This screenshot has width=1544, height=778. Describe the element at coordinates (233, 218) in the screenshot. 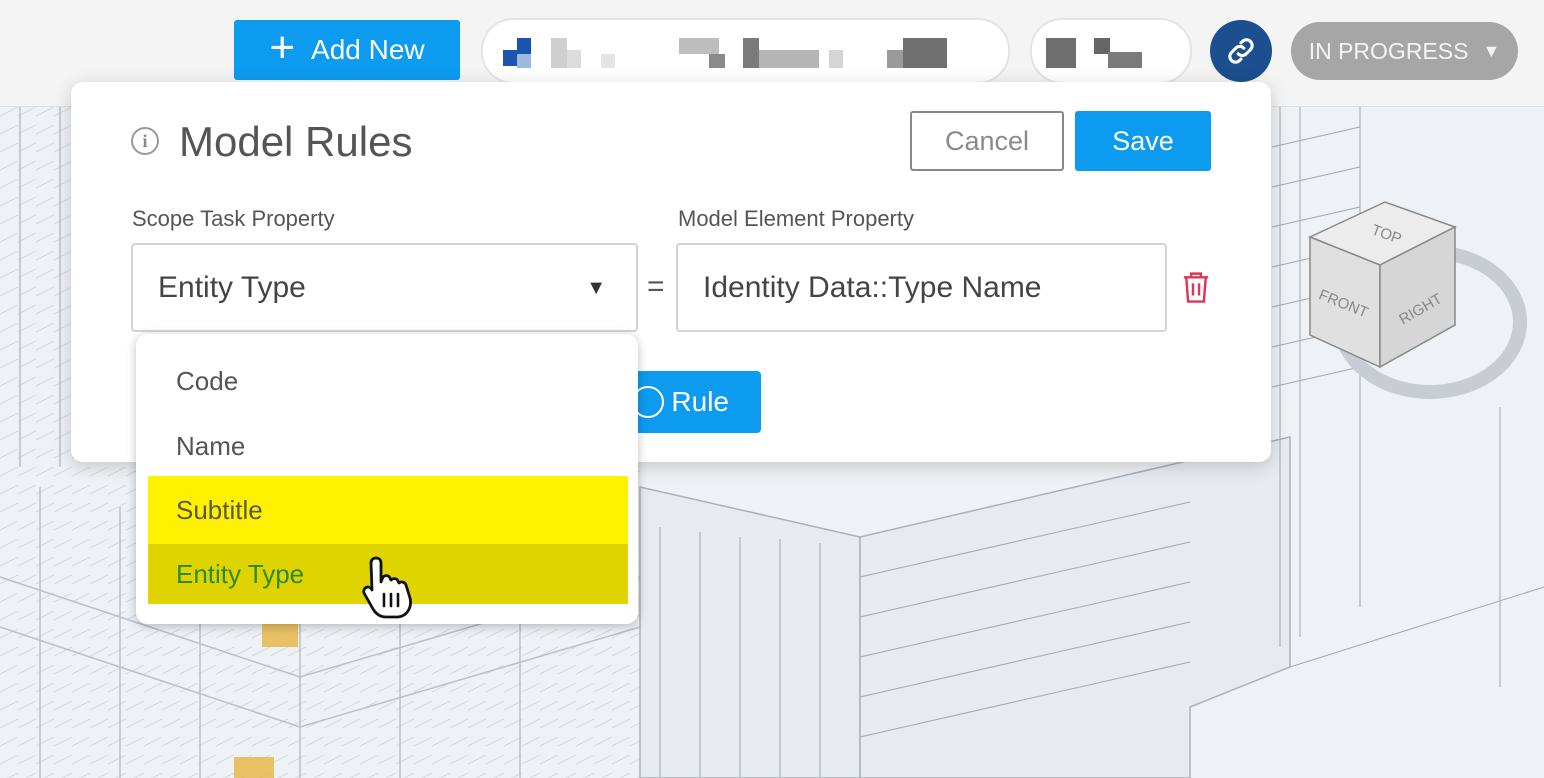

I see `scope-task-property-label: Scope Task Property` at that location.